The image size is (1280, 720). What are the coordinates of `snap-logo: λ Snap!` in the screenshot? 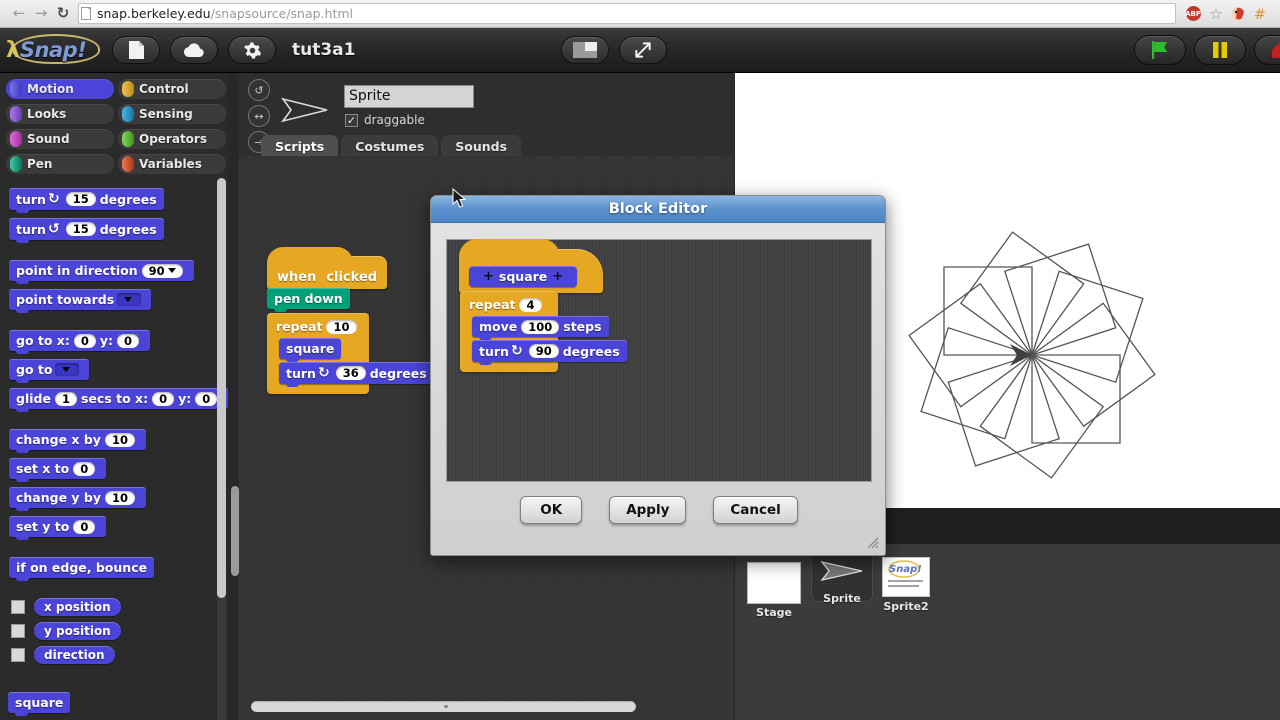 It's located at (56, 50).